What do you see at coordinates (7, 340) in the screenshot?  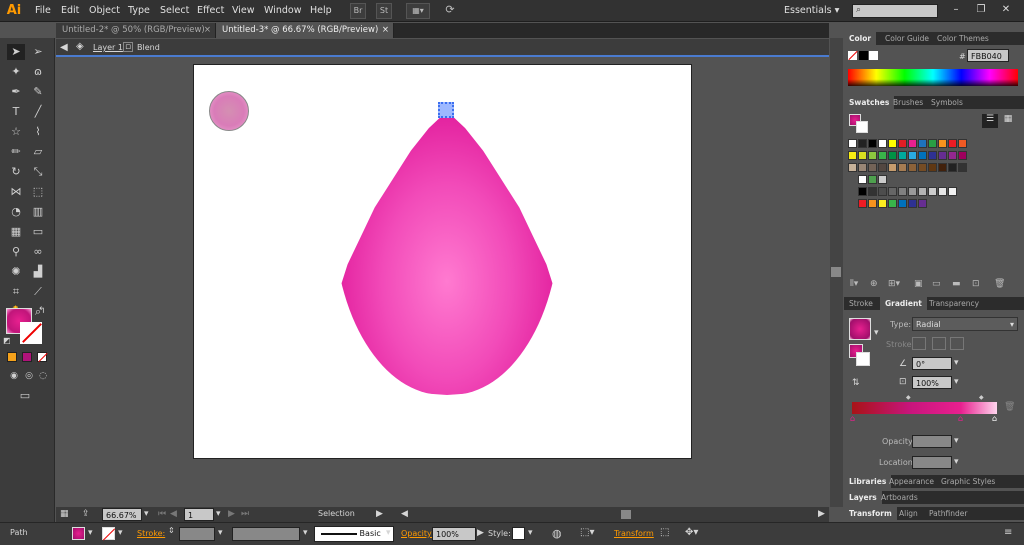 I see `default-colors-icon: ◩` at bounding box center [7, 340].